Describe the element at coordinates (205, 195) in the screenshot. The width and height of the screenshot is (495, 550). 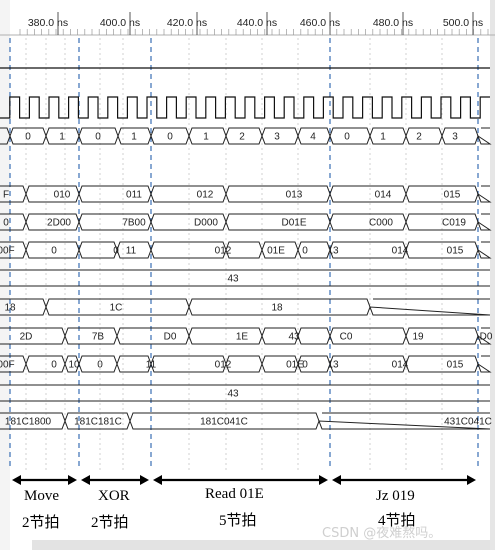
I see `pc-row-value: 012` at that location.